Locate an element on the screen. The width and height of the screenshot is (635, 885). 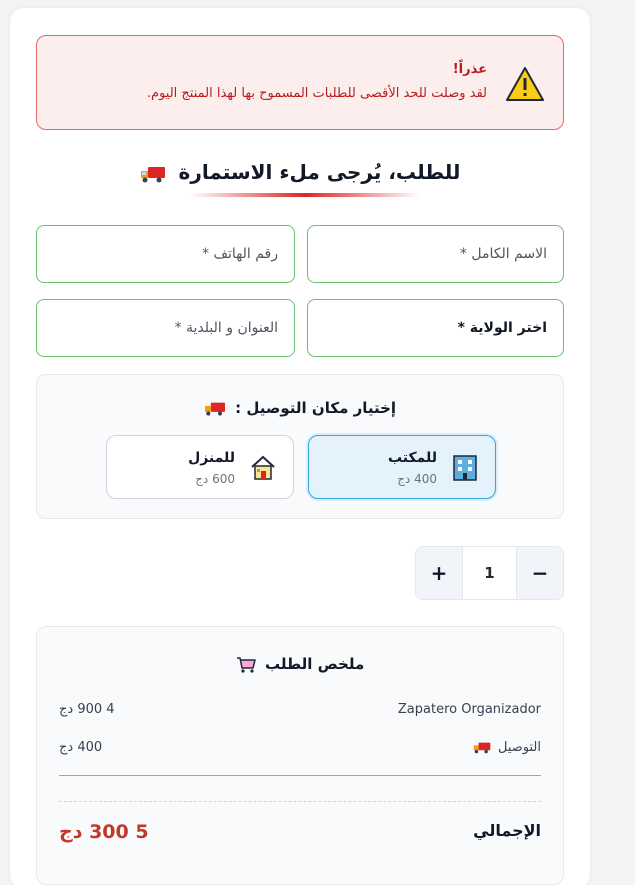
increment-button: + is located at coordinates (439, 573).